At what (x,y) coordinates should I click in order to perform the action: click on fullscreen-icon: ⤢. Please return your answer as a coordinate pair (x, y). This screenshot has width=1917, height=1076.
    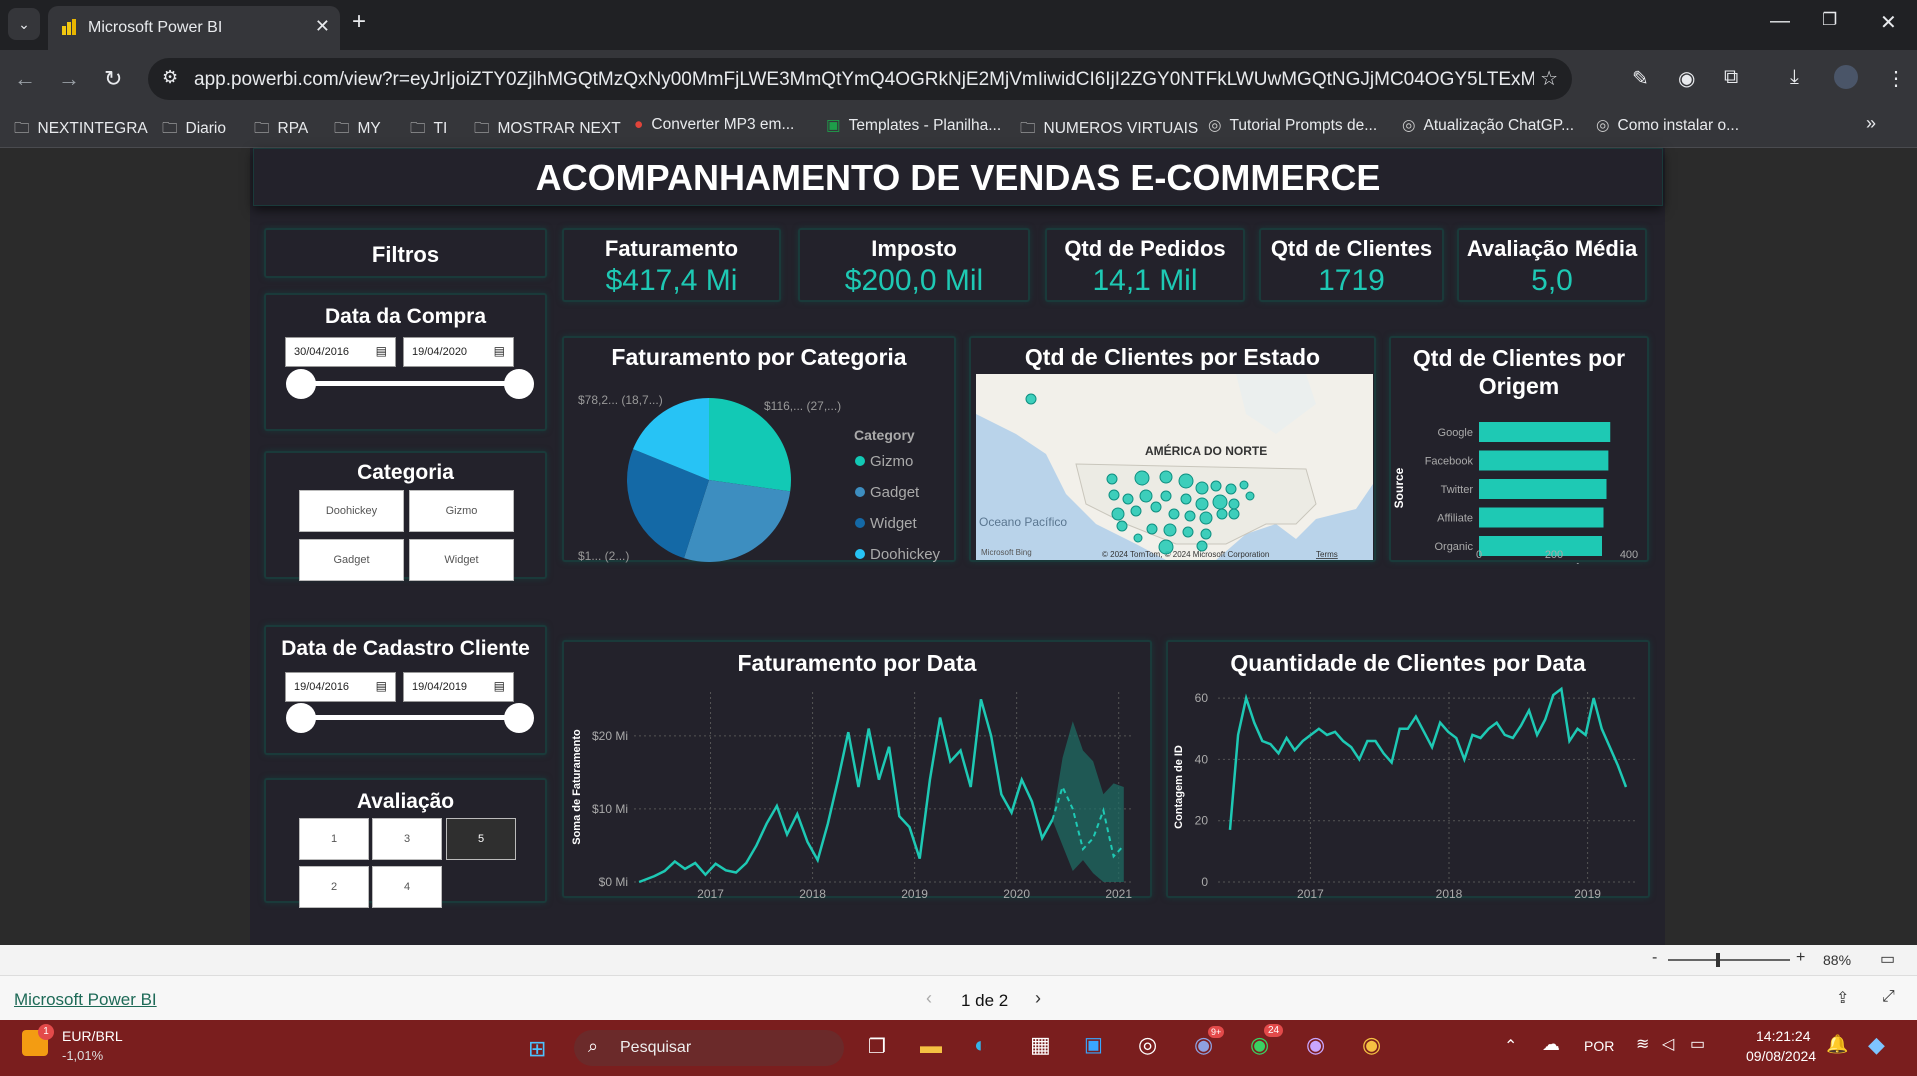
    Looking at the image, I should click on (1888, 997).